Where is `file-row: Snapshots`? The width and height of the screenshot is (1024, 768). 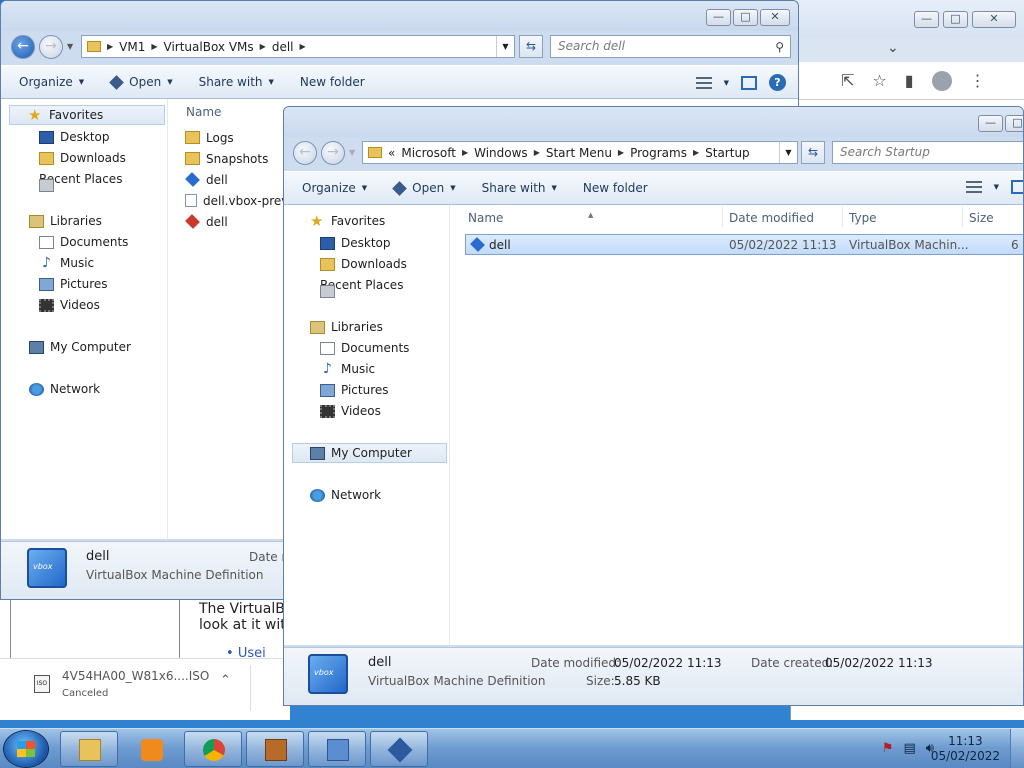
file-row: Snapshots is located at coordinates (226, 158).